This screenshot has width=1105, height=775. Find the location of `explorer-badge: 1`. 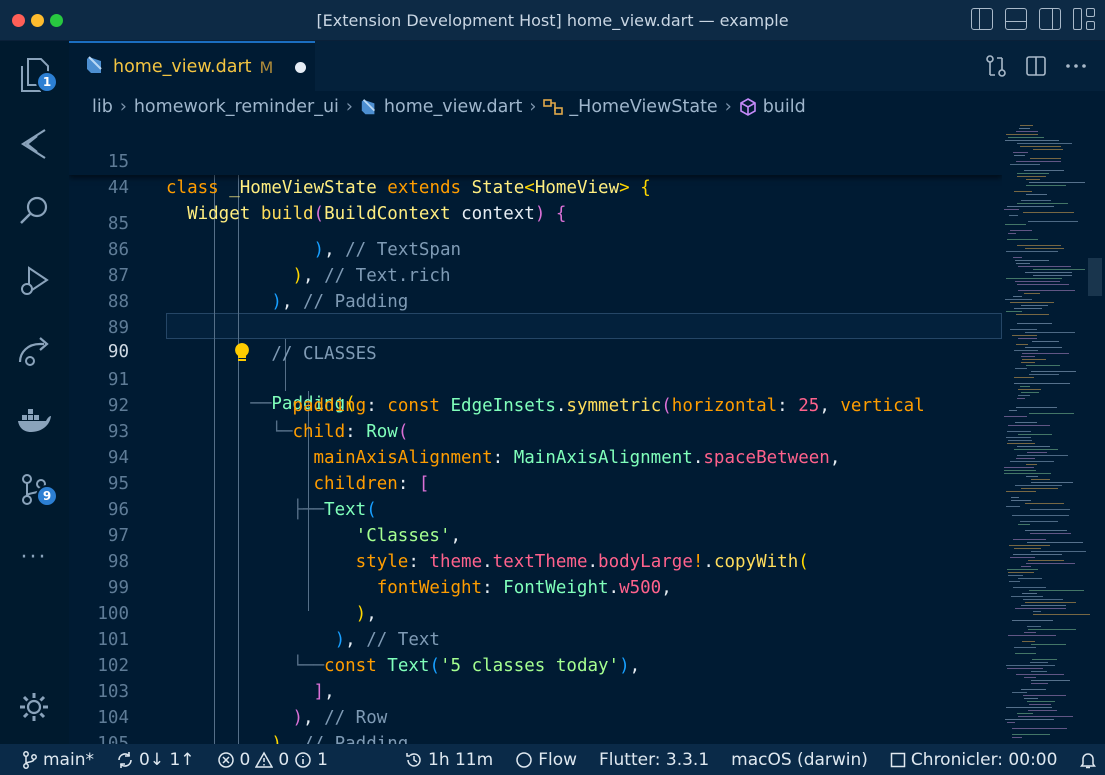

explorer-badge: 1 is located at coordinates (47, 82).